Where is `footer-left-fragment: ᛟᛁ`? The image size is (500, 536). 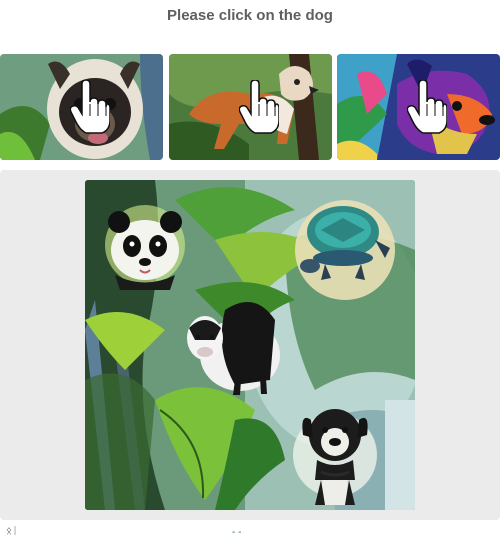
footer-left-fragment: ᛟᛁ is located at coordinates (12, 531).